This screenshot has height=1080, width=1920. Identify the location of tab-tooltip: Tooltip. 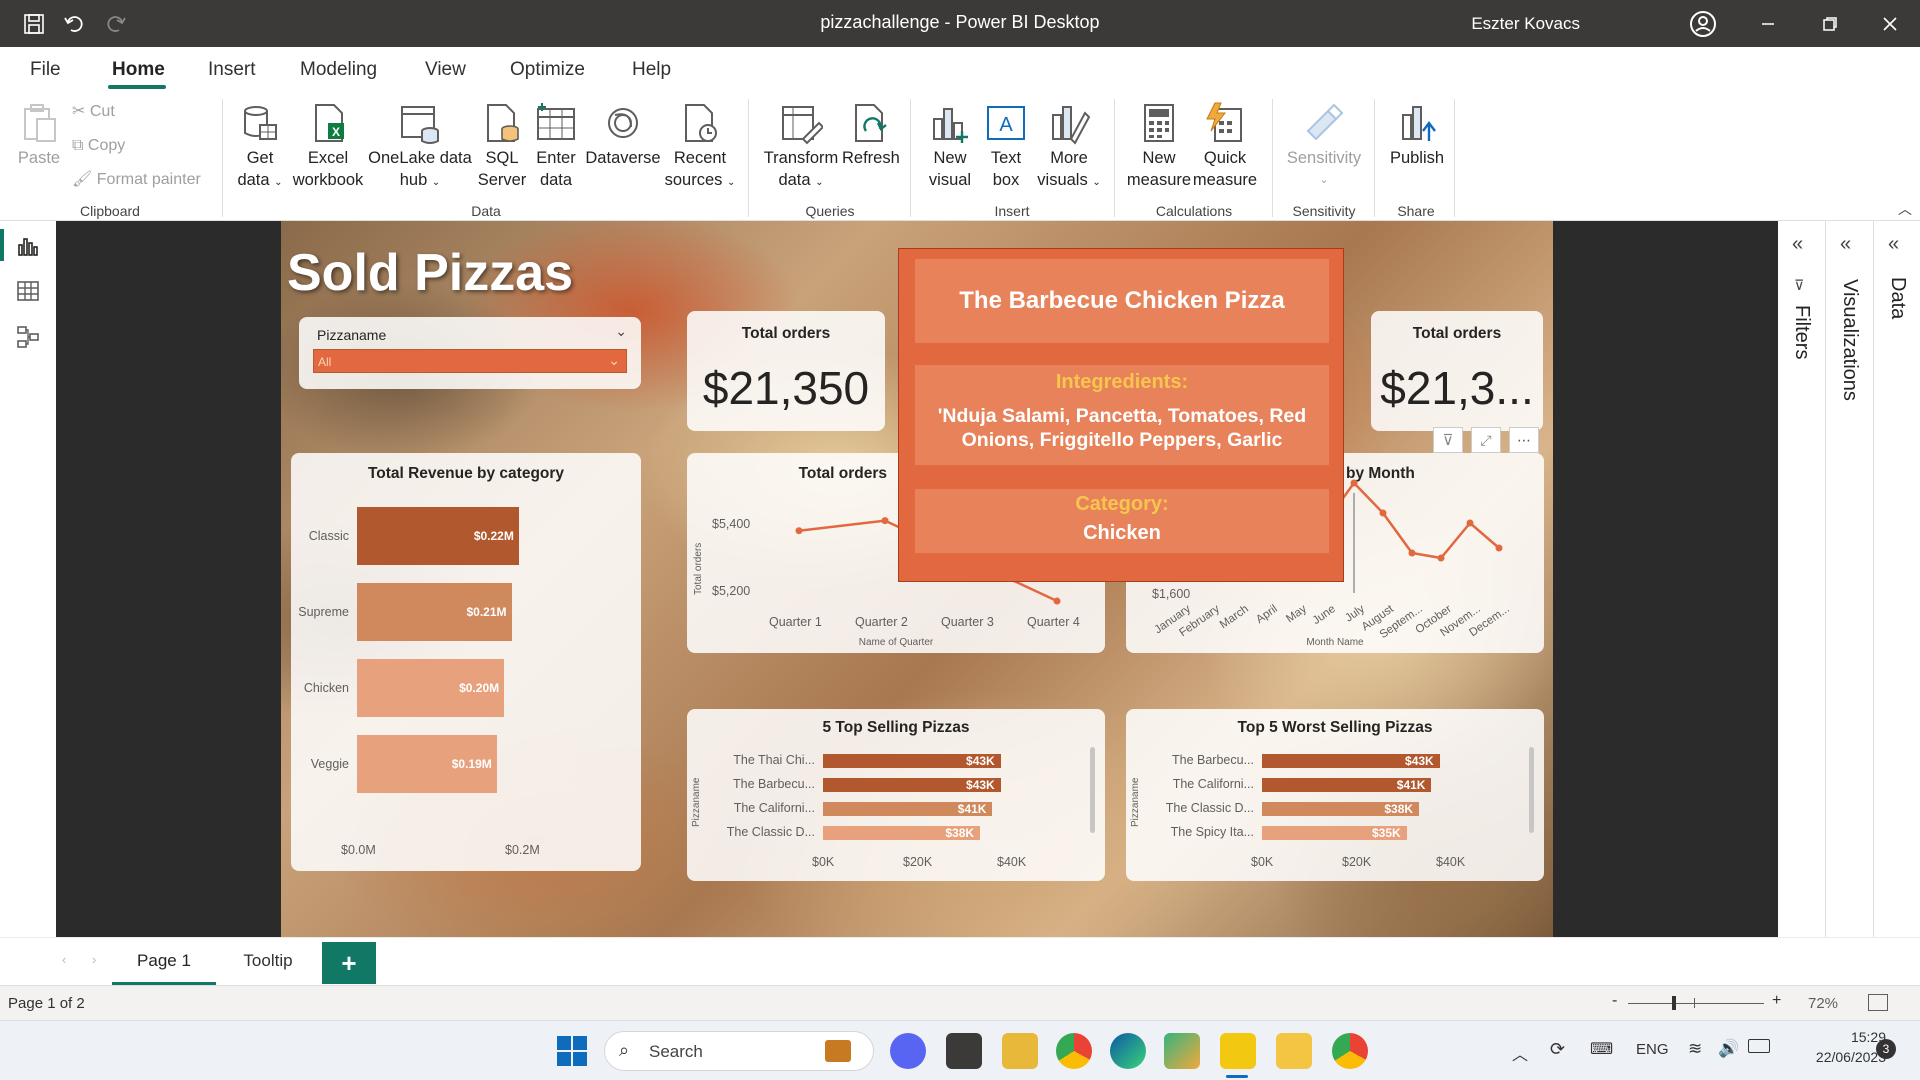
(268, 962).